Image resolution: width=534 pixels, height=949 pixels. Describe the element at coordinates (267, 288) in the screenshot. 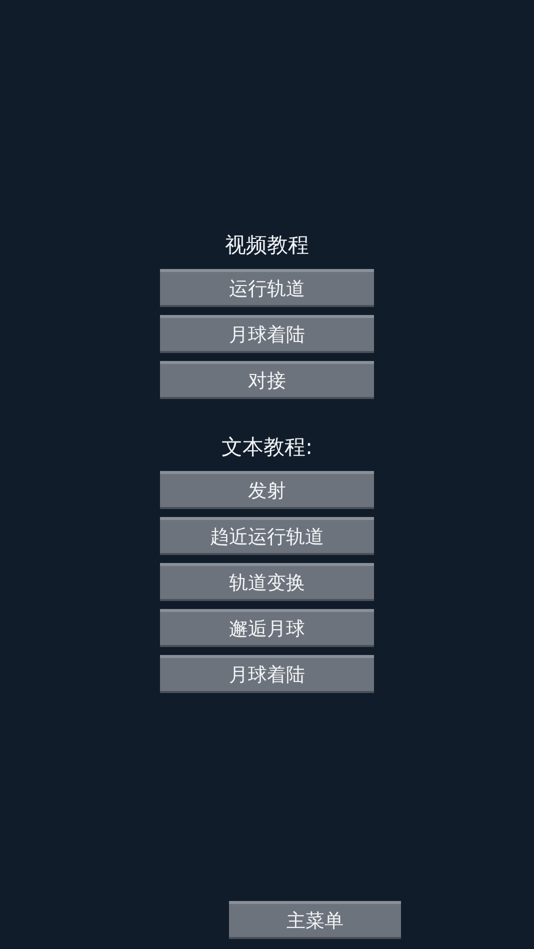

I see `tutorial-button: 运行轨道` at that location.